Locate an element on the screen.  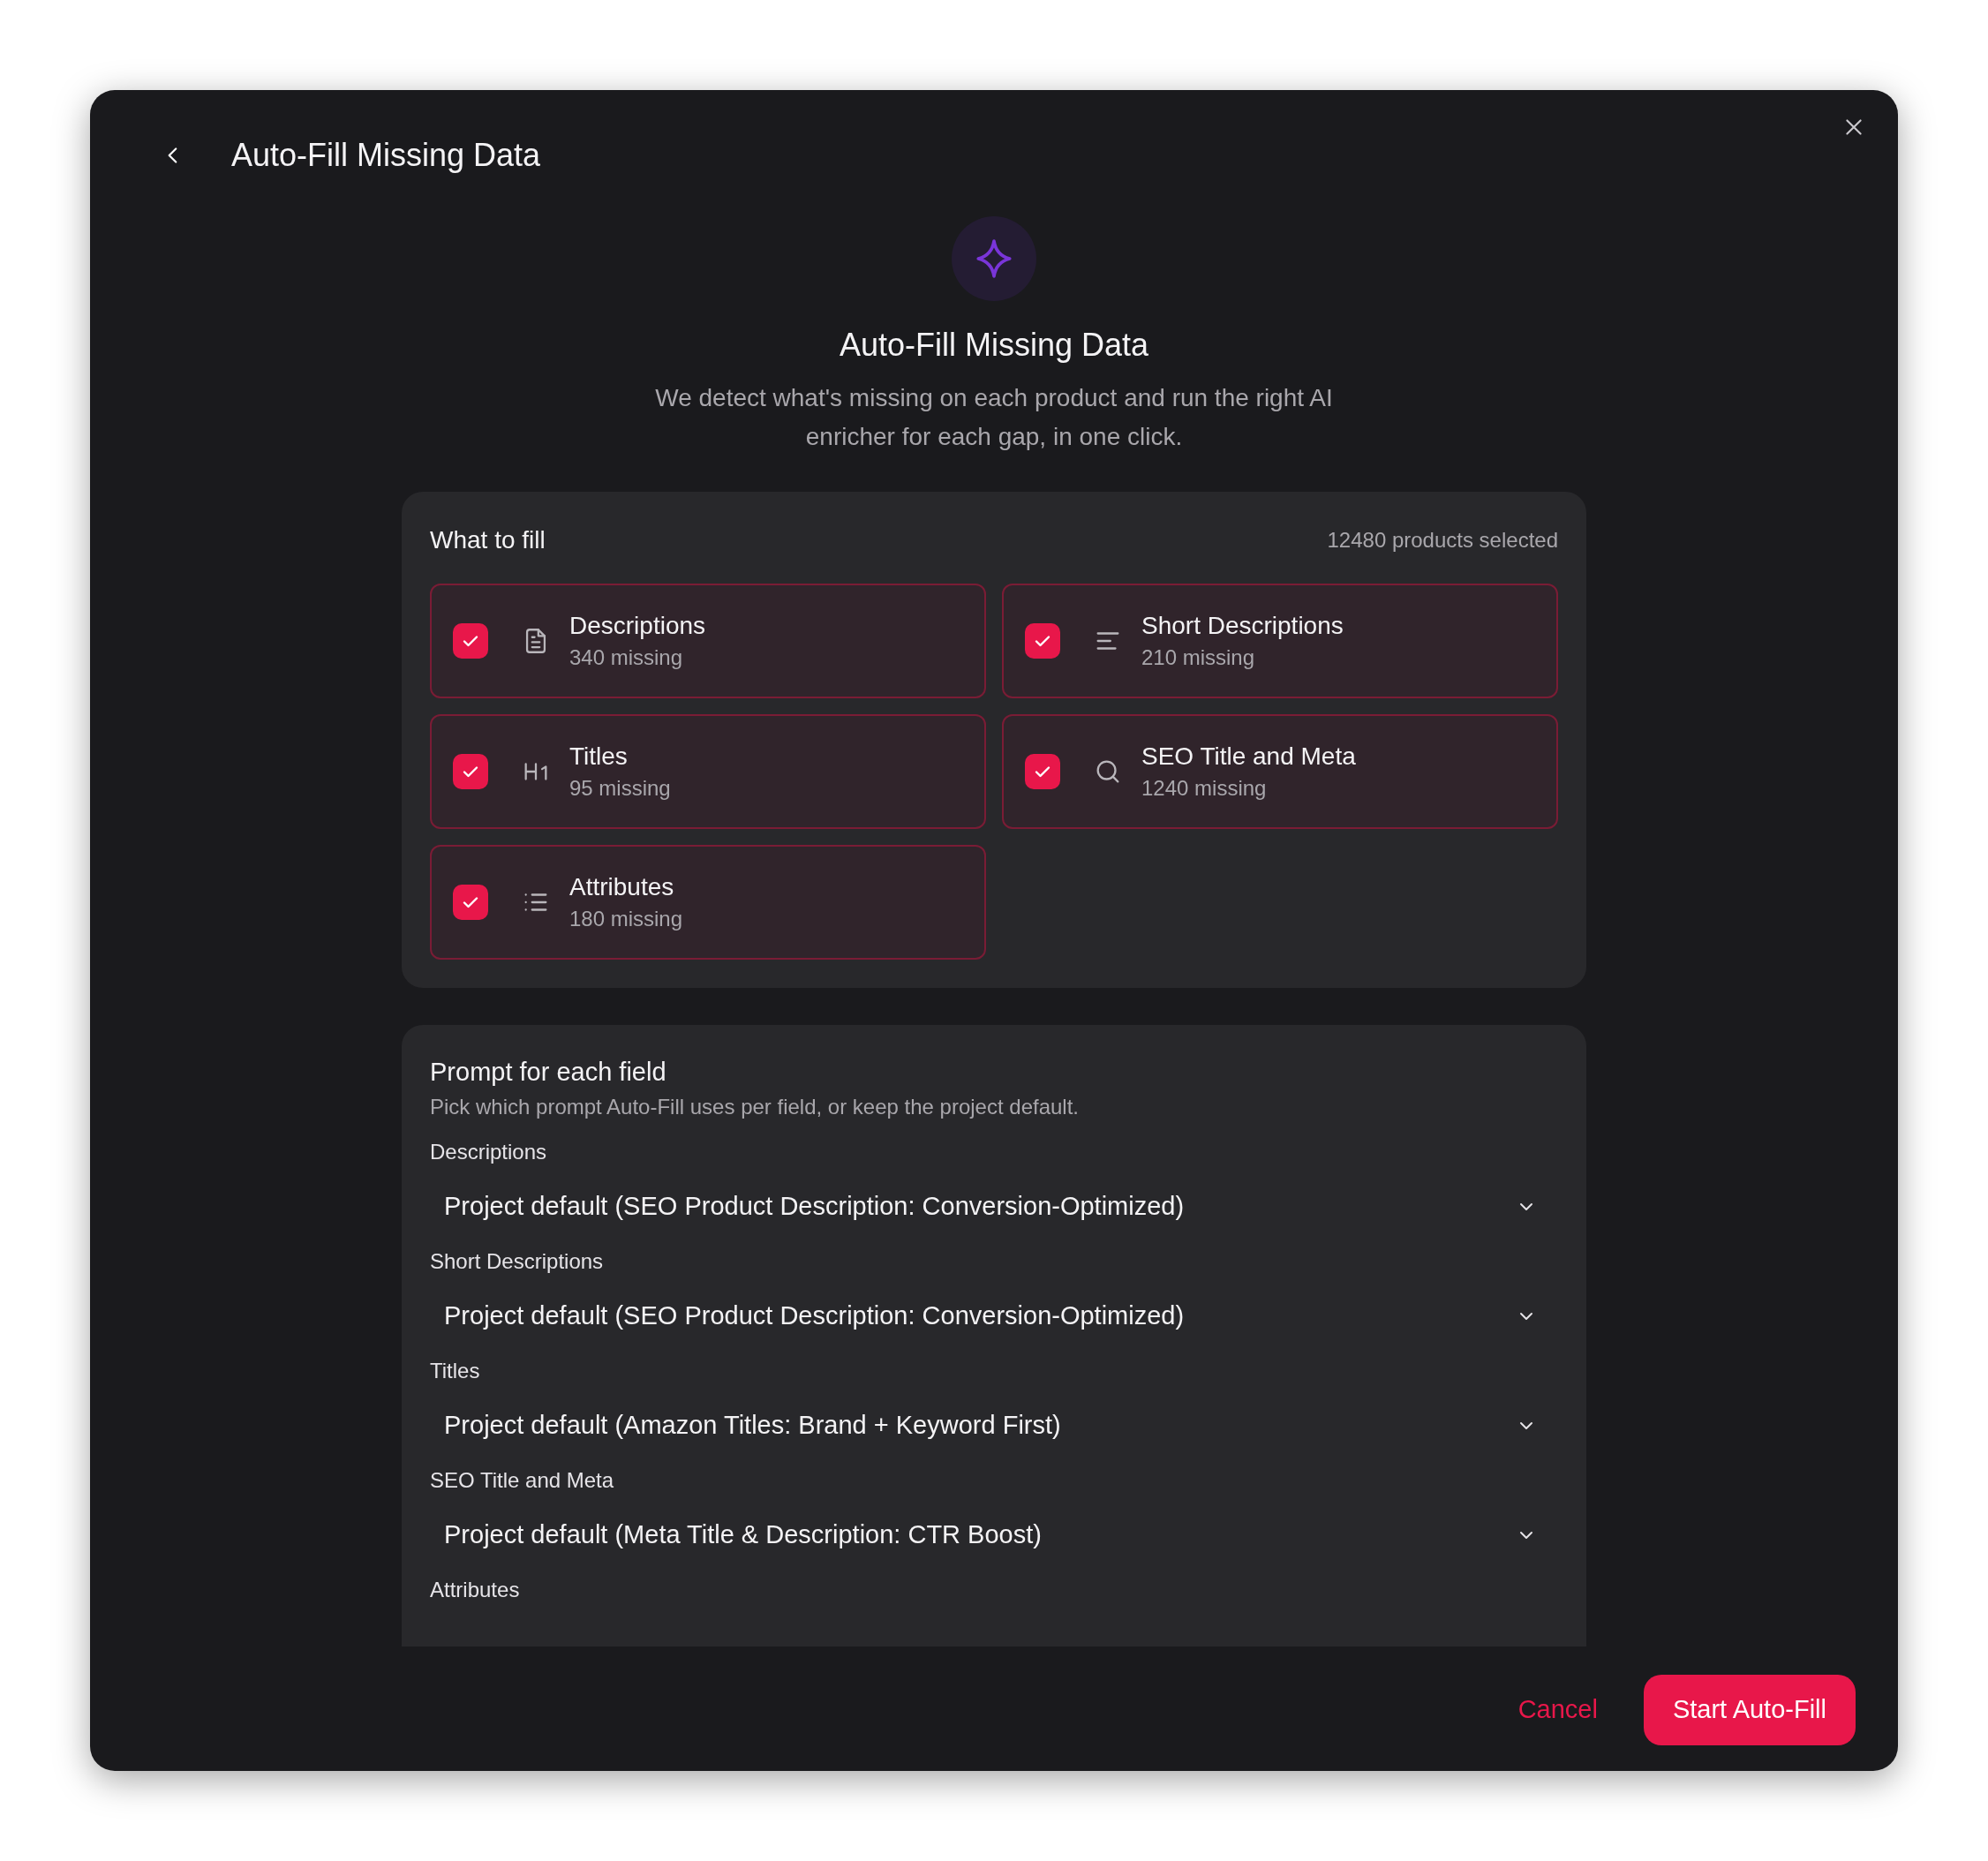
prompt-select: Project default (Amazon Titles: Brand + Keyword First) is located at coordinates (994, 1425).